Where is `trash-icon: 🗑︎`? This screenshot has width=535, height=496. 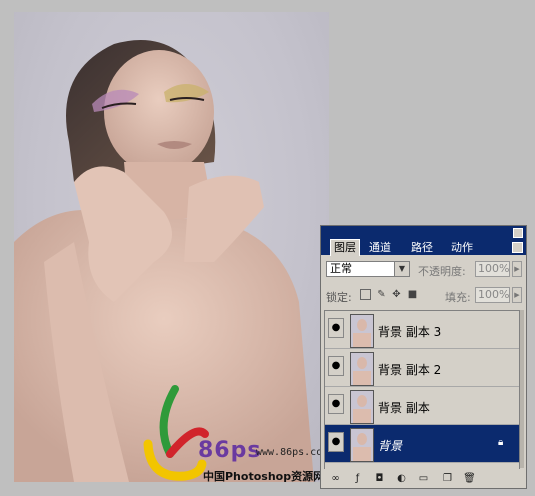 trash-icon: 🗑︎ is located at coordinates (469, 478).